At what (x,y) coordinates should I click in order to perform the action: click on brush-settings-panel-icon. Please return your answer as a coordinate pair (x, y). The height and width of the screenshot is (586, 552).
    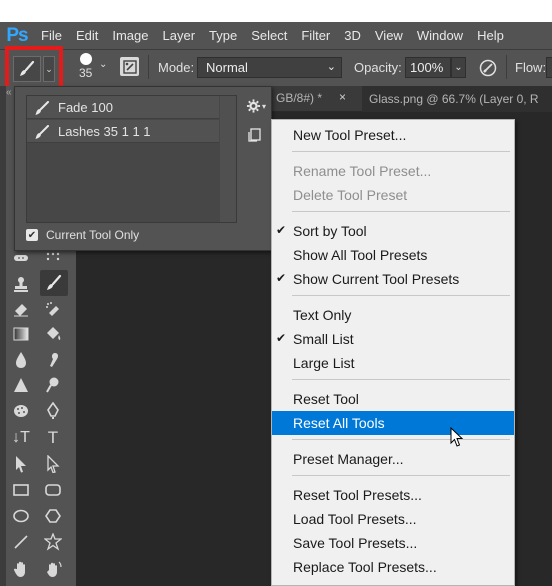
    Looking at the image, I should click on (129, 66).